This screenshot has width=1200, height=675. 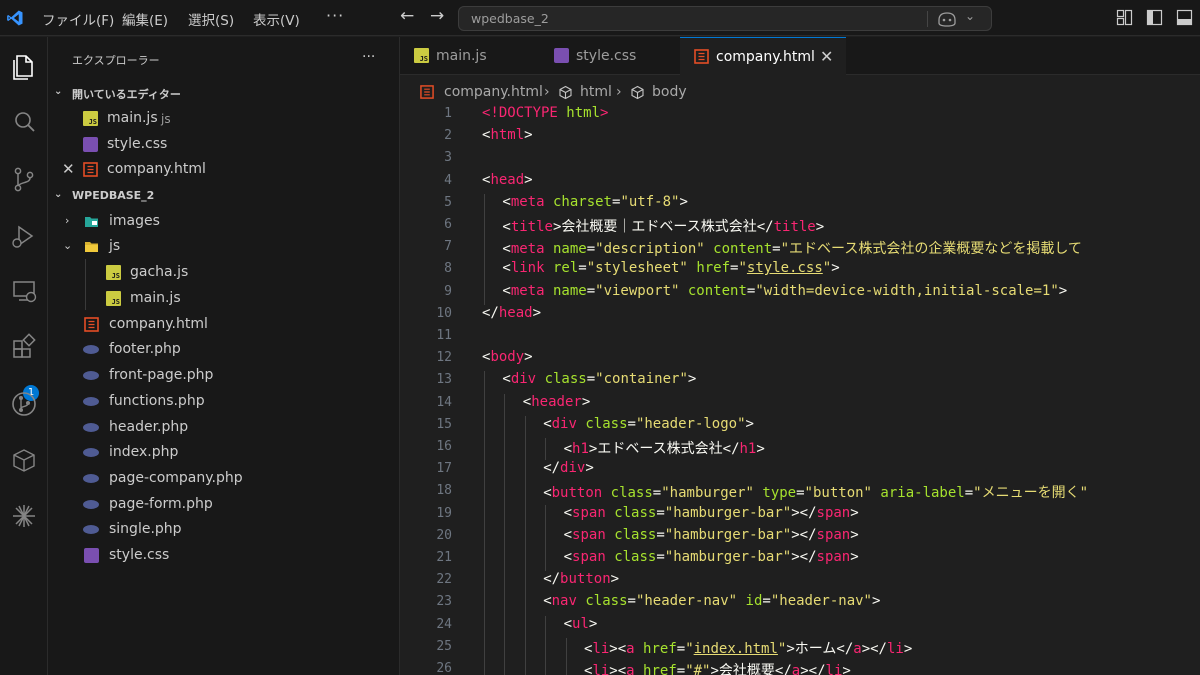 What do you see at coordinates (648, 424) in the screenshot?
I see `code-line: <div class="header-logo">` at bounding box center [648, 424].